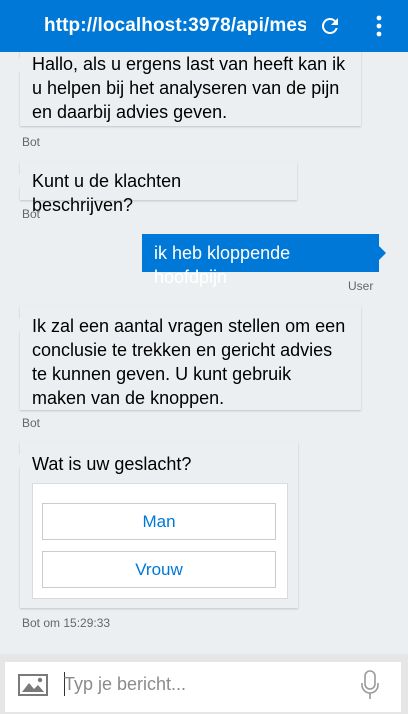 This screenshot has width=408, height=714. What do you see at coordinates (379, 26) in the screenshot?
I see `more-vert-icon` at bounding box center [379, 26].